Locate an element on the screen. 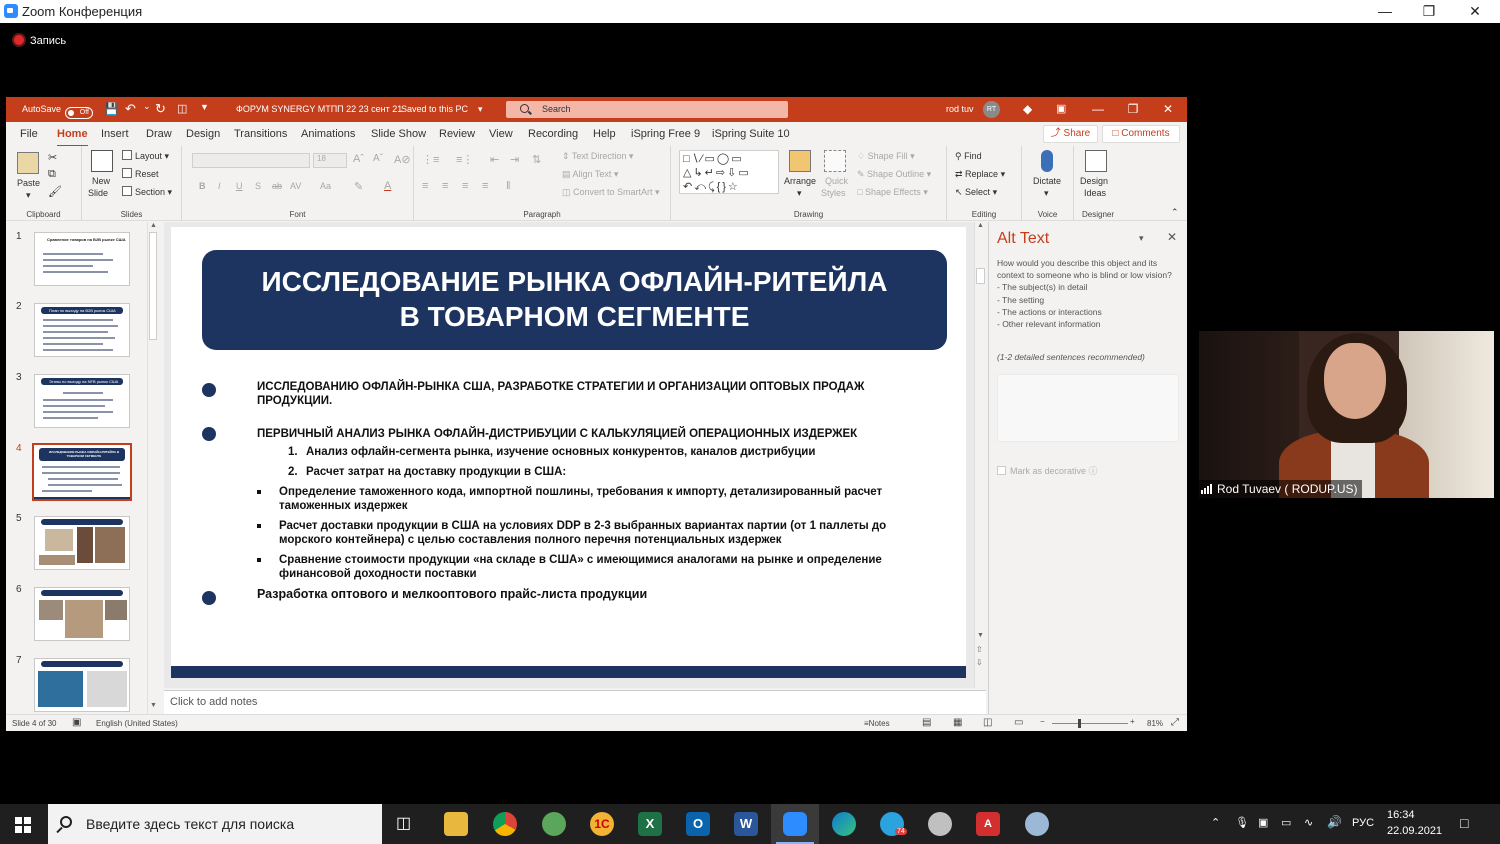 The width and height of the screenshot is (1500, 844). tab-insert: Insert is located at coordinates (115, 134).